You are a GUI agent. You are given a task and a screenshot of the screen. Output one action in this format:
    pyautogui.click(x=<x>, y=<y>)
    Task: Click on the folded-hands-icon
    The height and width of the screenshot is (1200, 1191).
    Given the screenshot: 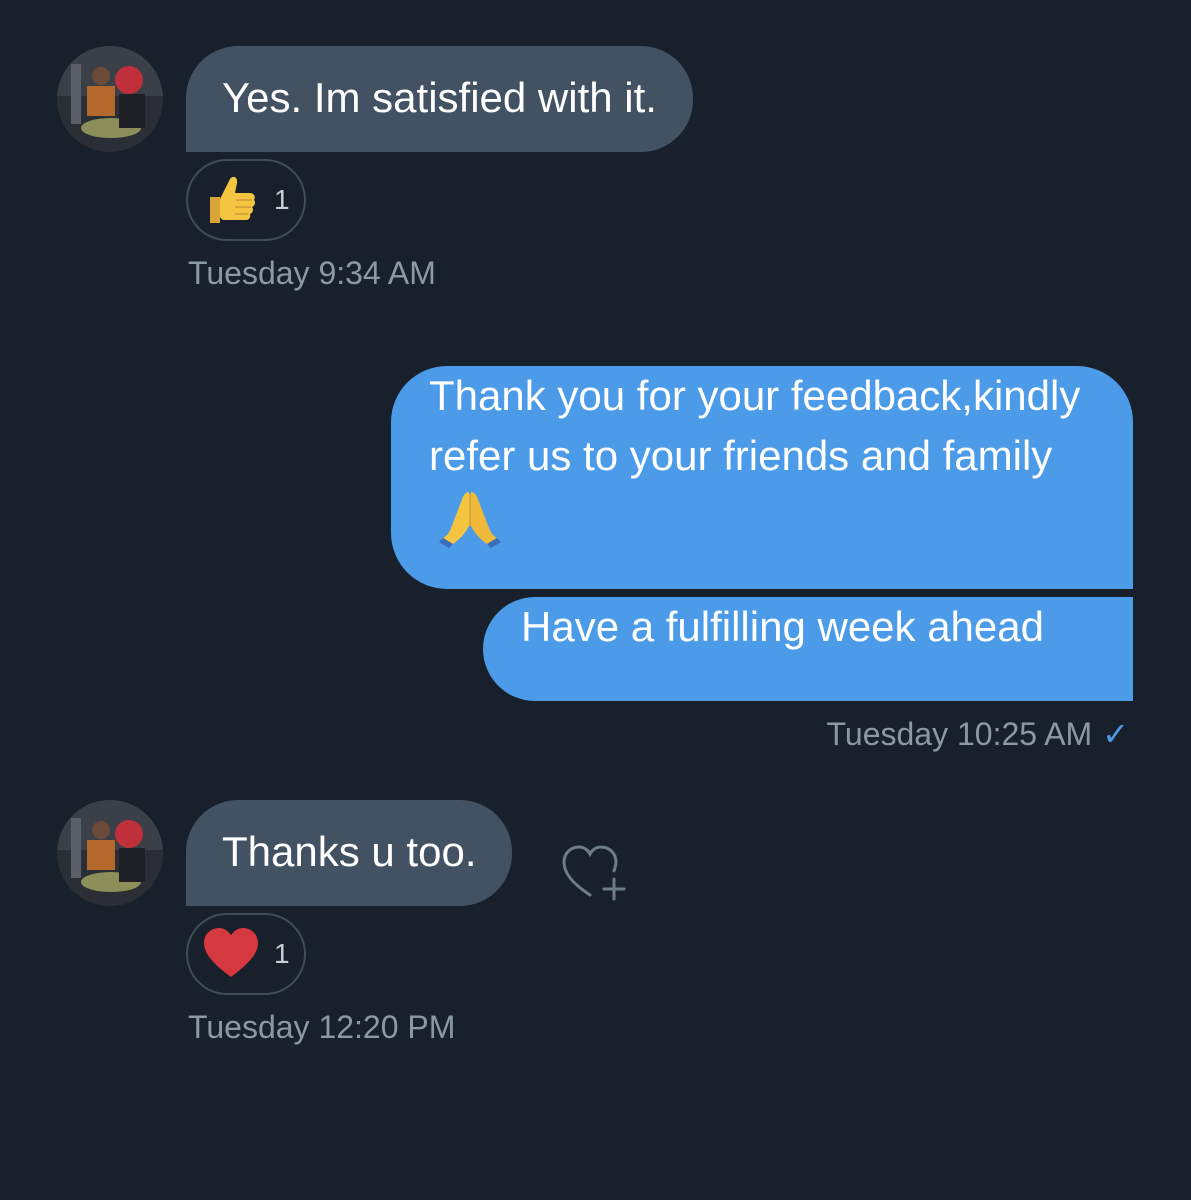 What is the action you would take?
    pyautogui.click(x=470, y=520)
    